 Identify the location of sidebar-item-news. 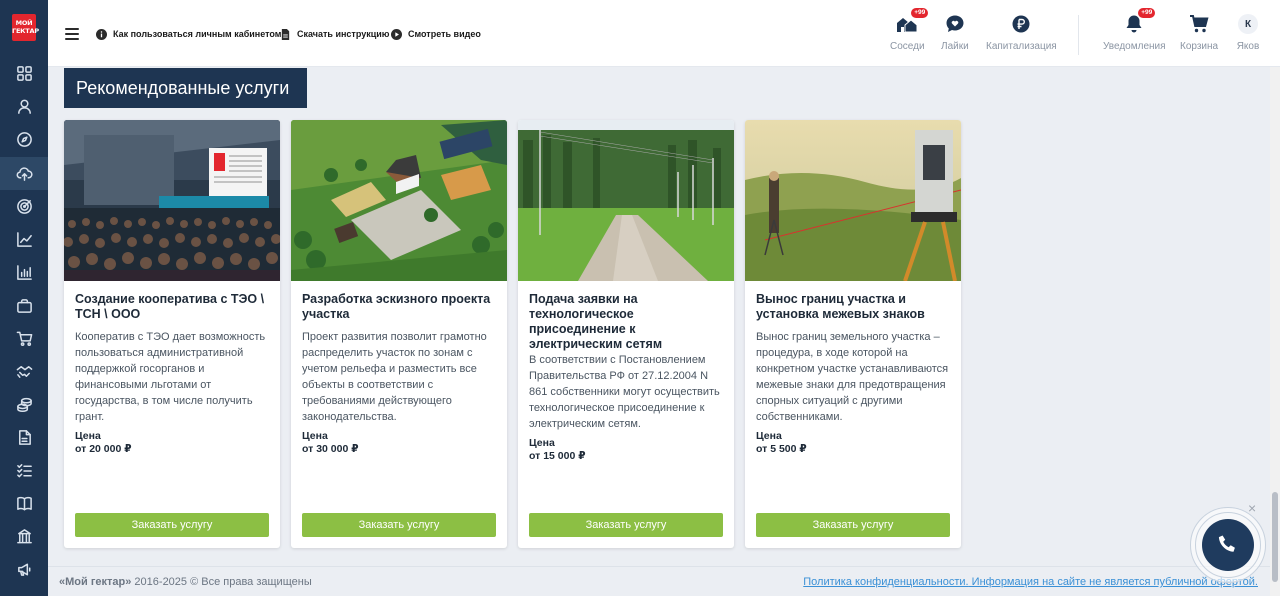
(24, 569).